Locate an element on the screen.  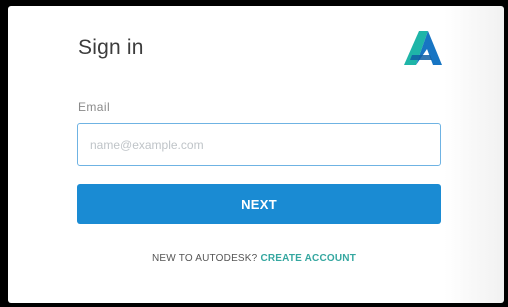
autodesk-logo-icon is located at coordinates (423, 48).